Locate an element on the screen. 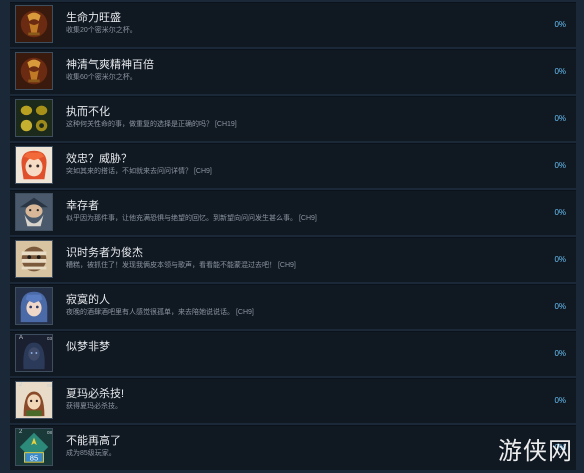 This screenshot has width=584, height=473. achievement-title: 执而不化 is located at coordinates (88, 112).